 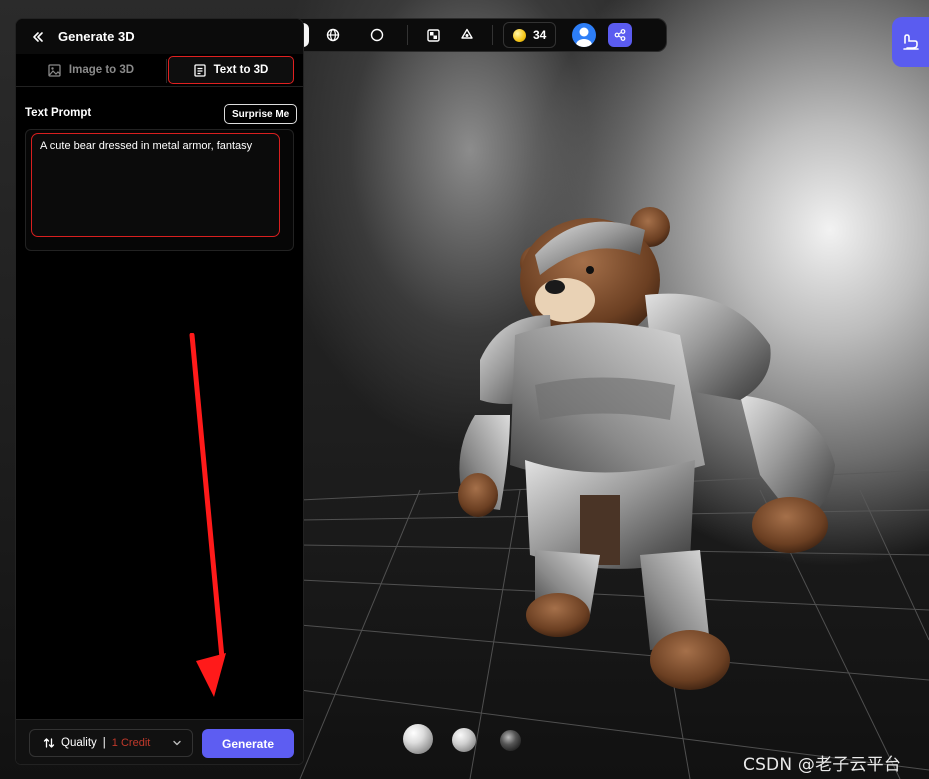 I want to click on wireframe-view-button, so click(x=333, y=35).